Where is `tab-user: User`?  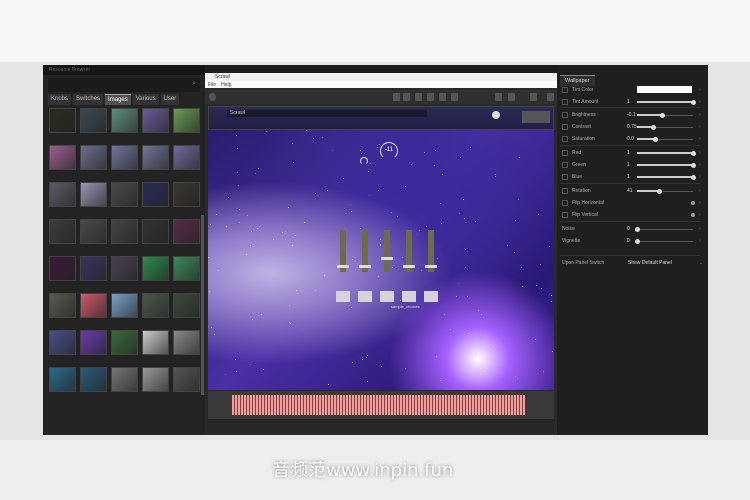 tab-user: User is located at coordinates (170, 99).